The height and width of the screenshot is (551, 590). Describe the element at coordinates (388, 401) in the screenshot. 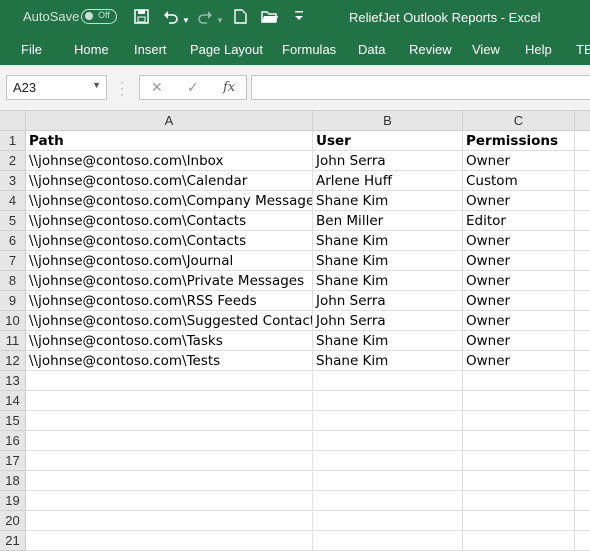

I see `cell-b14` at that location.